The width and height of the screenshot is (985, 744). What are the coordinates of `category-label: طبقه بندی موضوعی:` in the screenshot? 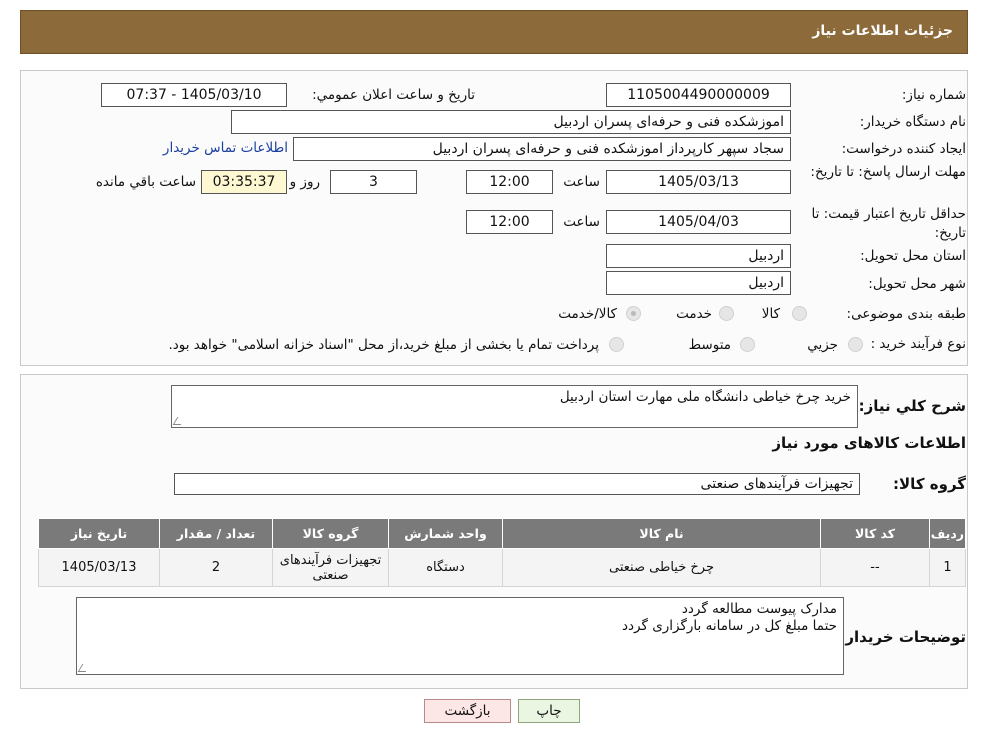 It's located at (906, 314).